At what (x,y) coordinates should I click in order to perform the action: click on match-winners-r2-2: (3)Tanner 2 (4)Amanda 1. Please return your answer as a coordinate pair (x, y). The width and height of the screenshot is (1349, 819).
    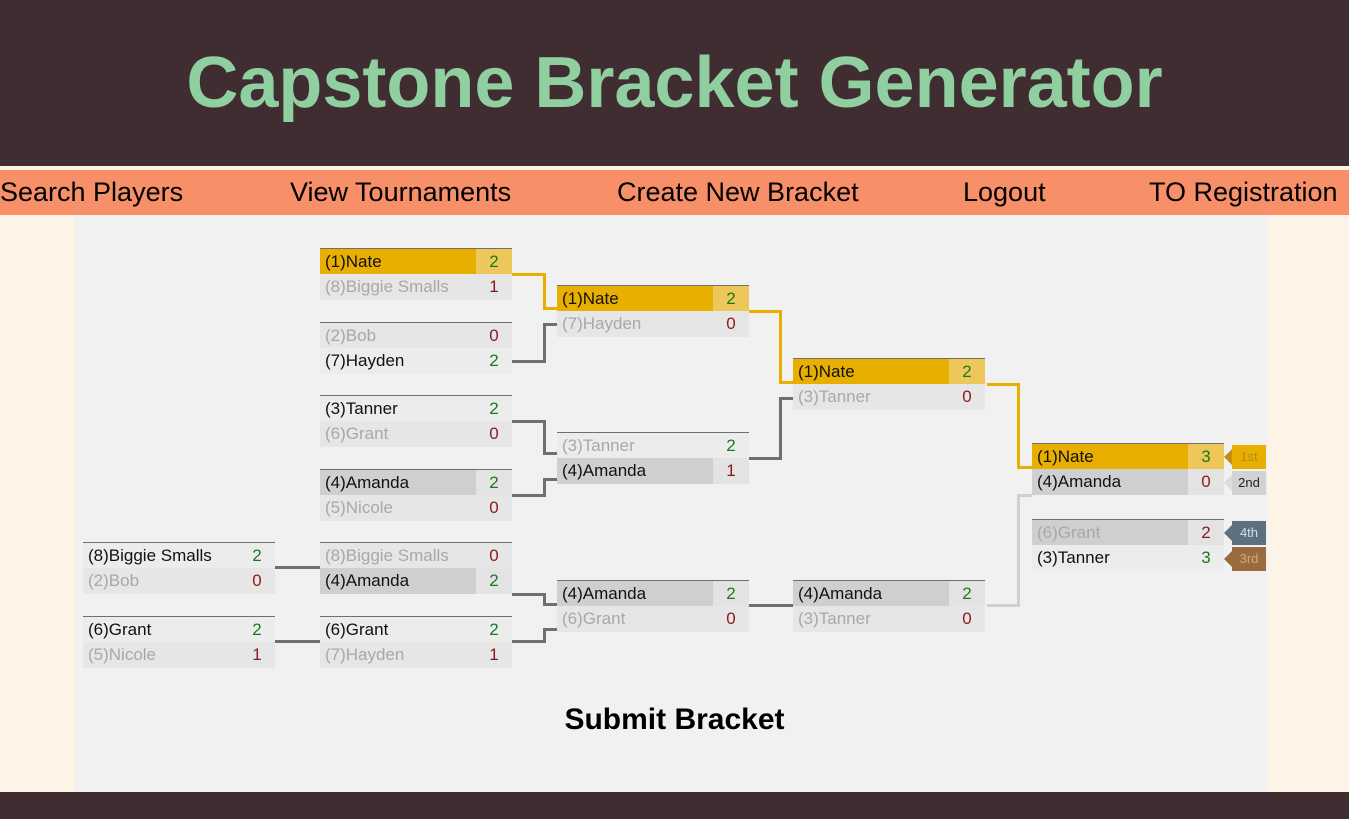
    Looking at the image, I should click on (653, 458).